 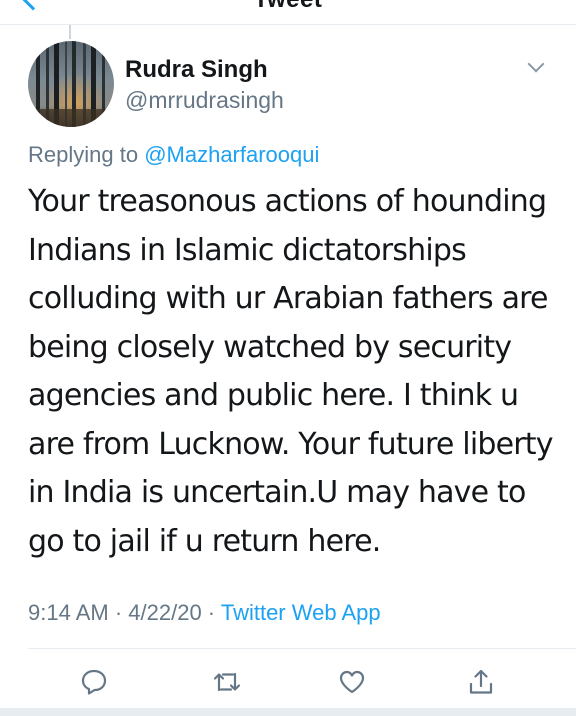 I want to click on replying-to-line: Replying to @Mazharfarooqui, so click(x=173, y=155).